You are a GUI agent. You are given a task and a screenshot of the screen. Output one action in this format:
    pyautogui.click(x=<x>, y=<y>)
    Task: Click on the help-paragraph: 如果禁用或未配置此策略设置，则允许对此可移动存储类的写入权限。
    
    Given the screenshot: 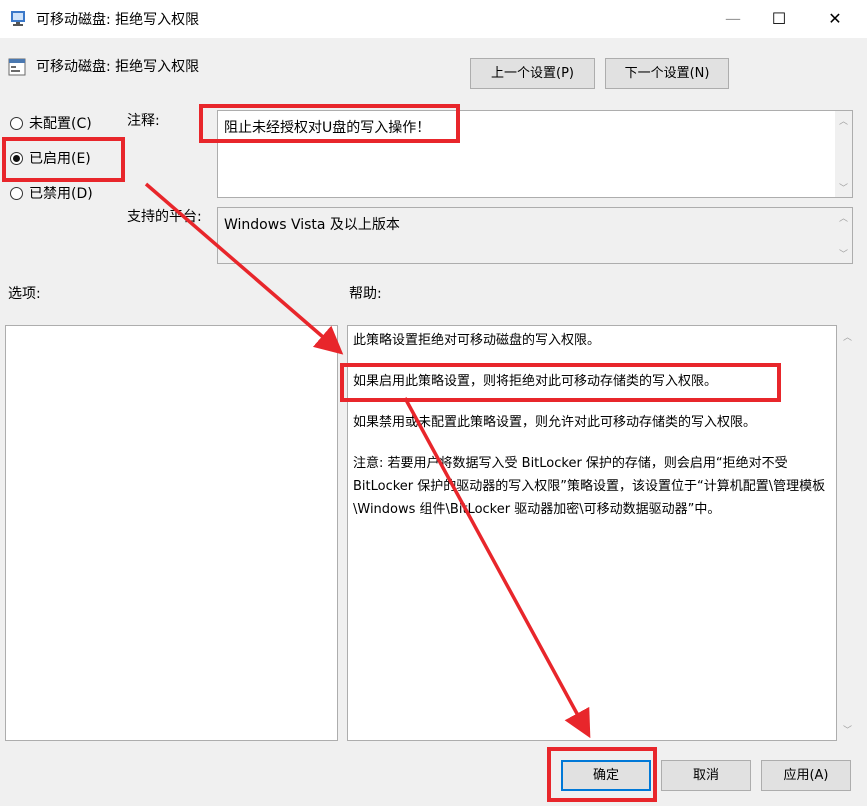 What is the action you would take?
    pyautogui.click(x=555, y=422)
    